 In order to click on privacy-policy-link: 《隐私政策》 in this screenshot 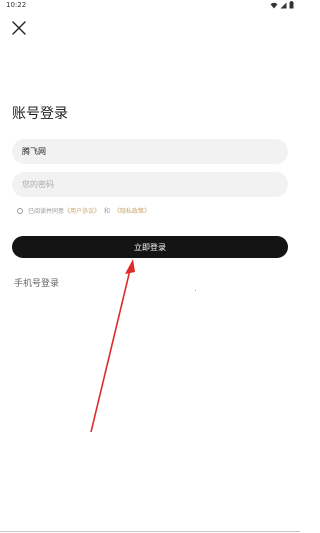, I will do `click(132, 210)`.